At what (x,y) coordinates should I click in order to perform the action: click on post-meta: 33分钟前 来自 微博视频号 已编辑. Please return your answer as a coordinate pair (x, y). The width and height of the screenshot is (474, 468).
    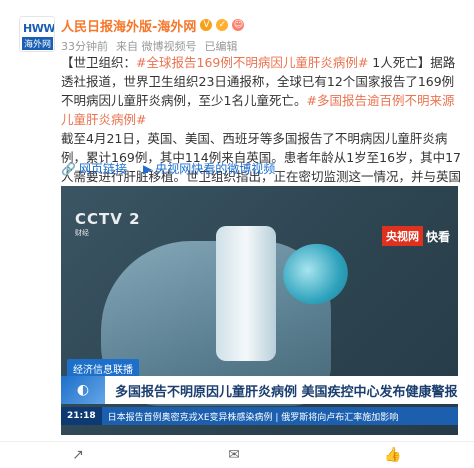
    Looking at the image, I should click on (149, 46).